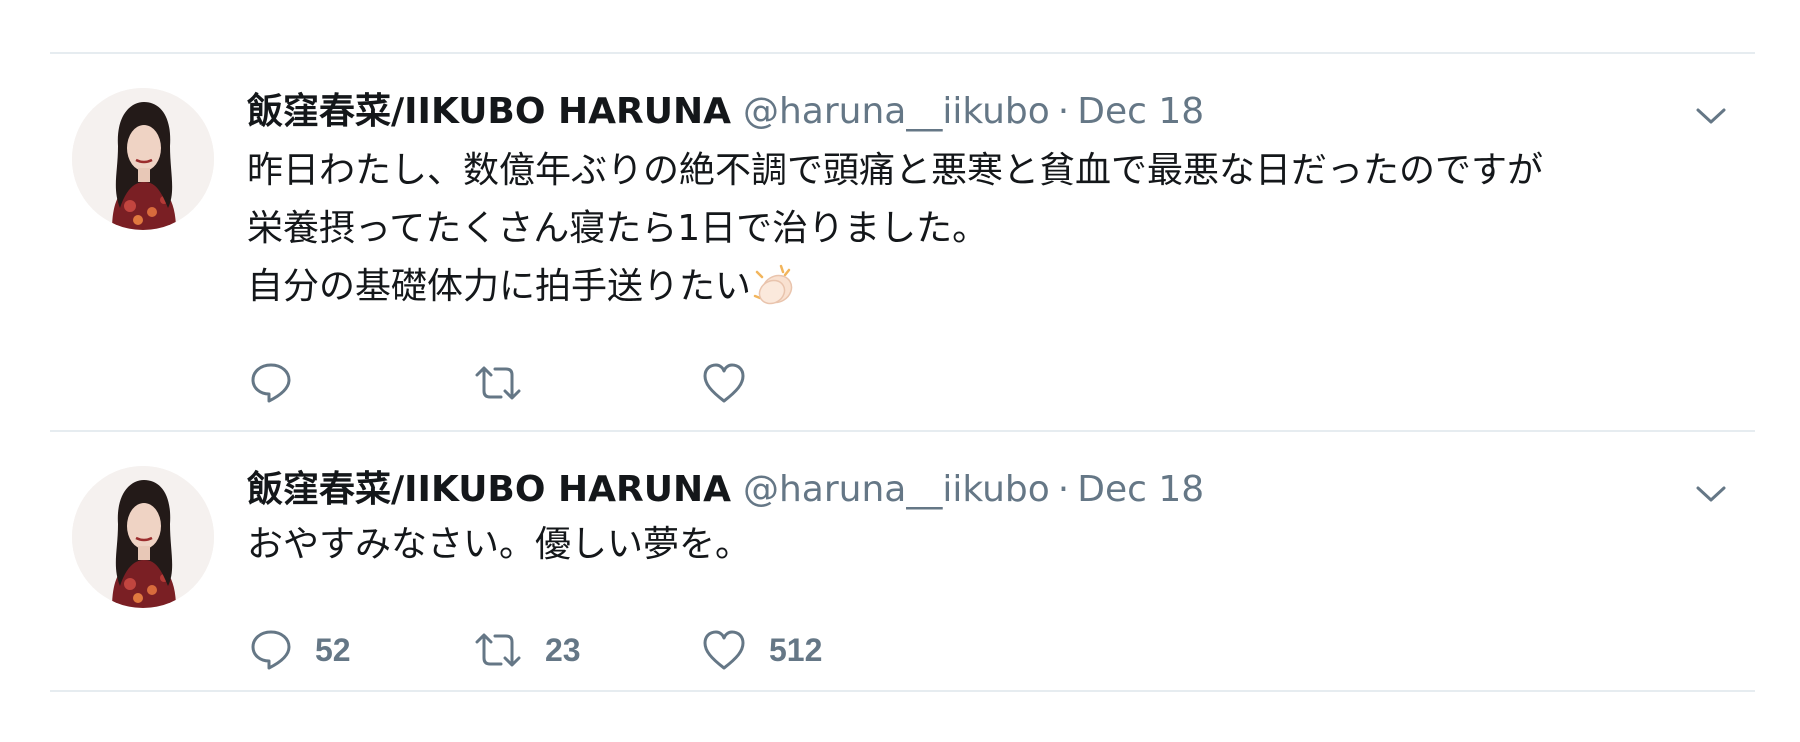 Image resolution: width=1800 pixels, height=742 pixels. What do you see at coordinates (563, 649) in the screenshot?
I see `retweet-count: 23` at bounding box center [563, 649].